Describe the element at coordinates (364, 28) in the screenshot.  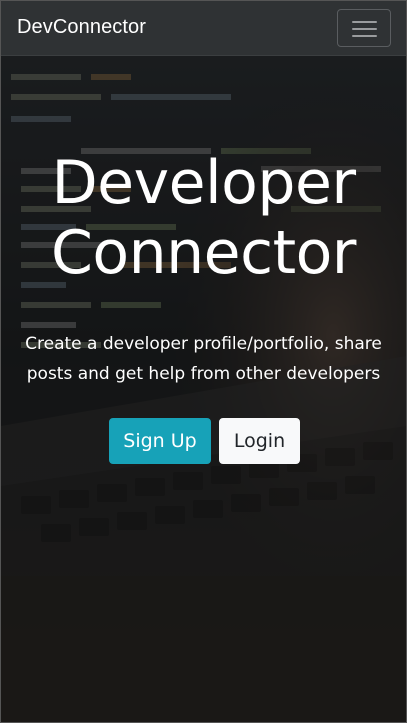
I see `navbar-toggler-button` at that location.